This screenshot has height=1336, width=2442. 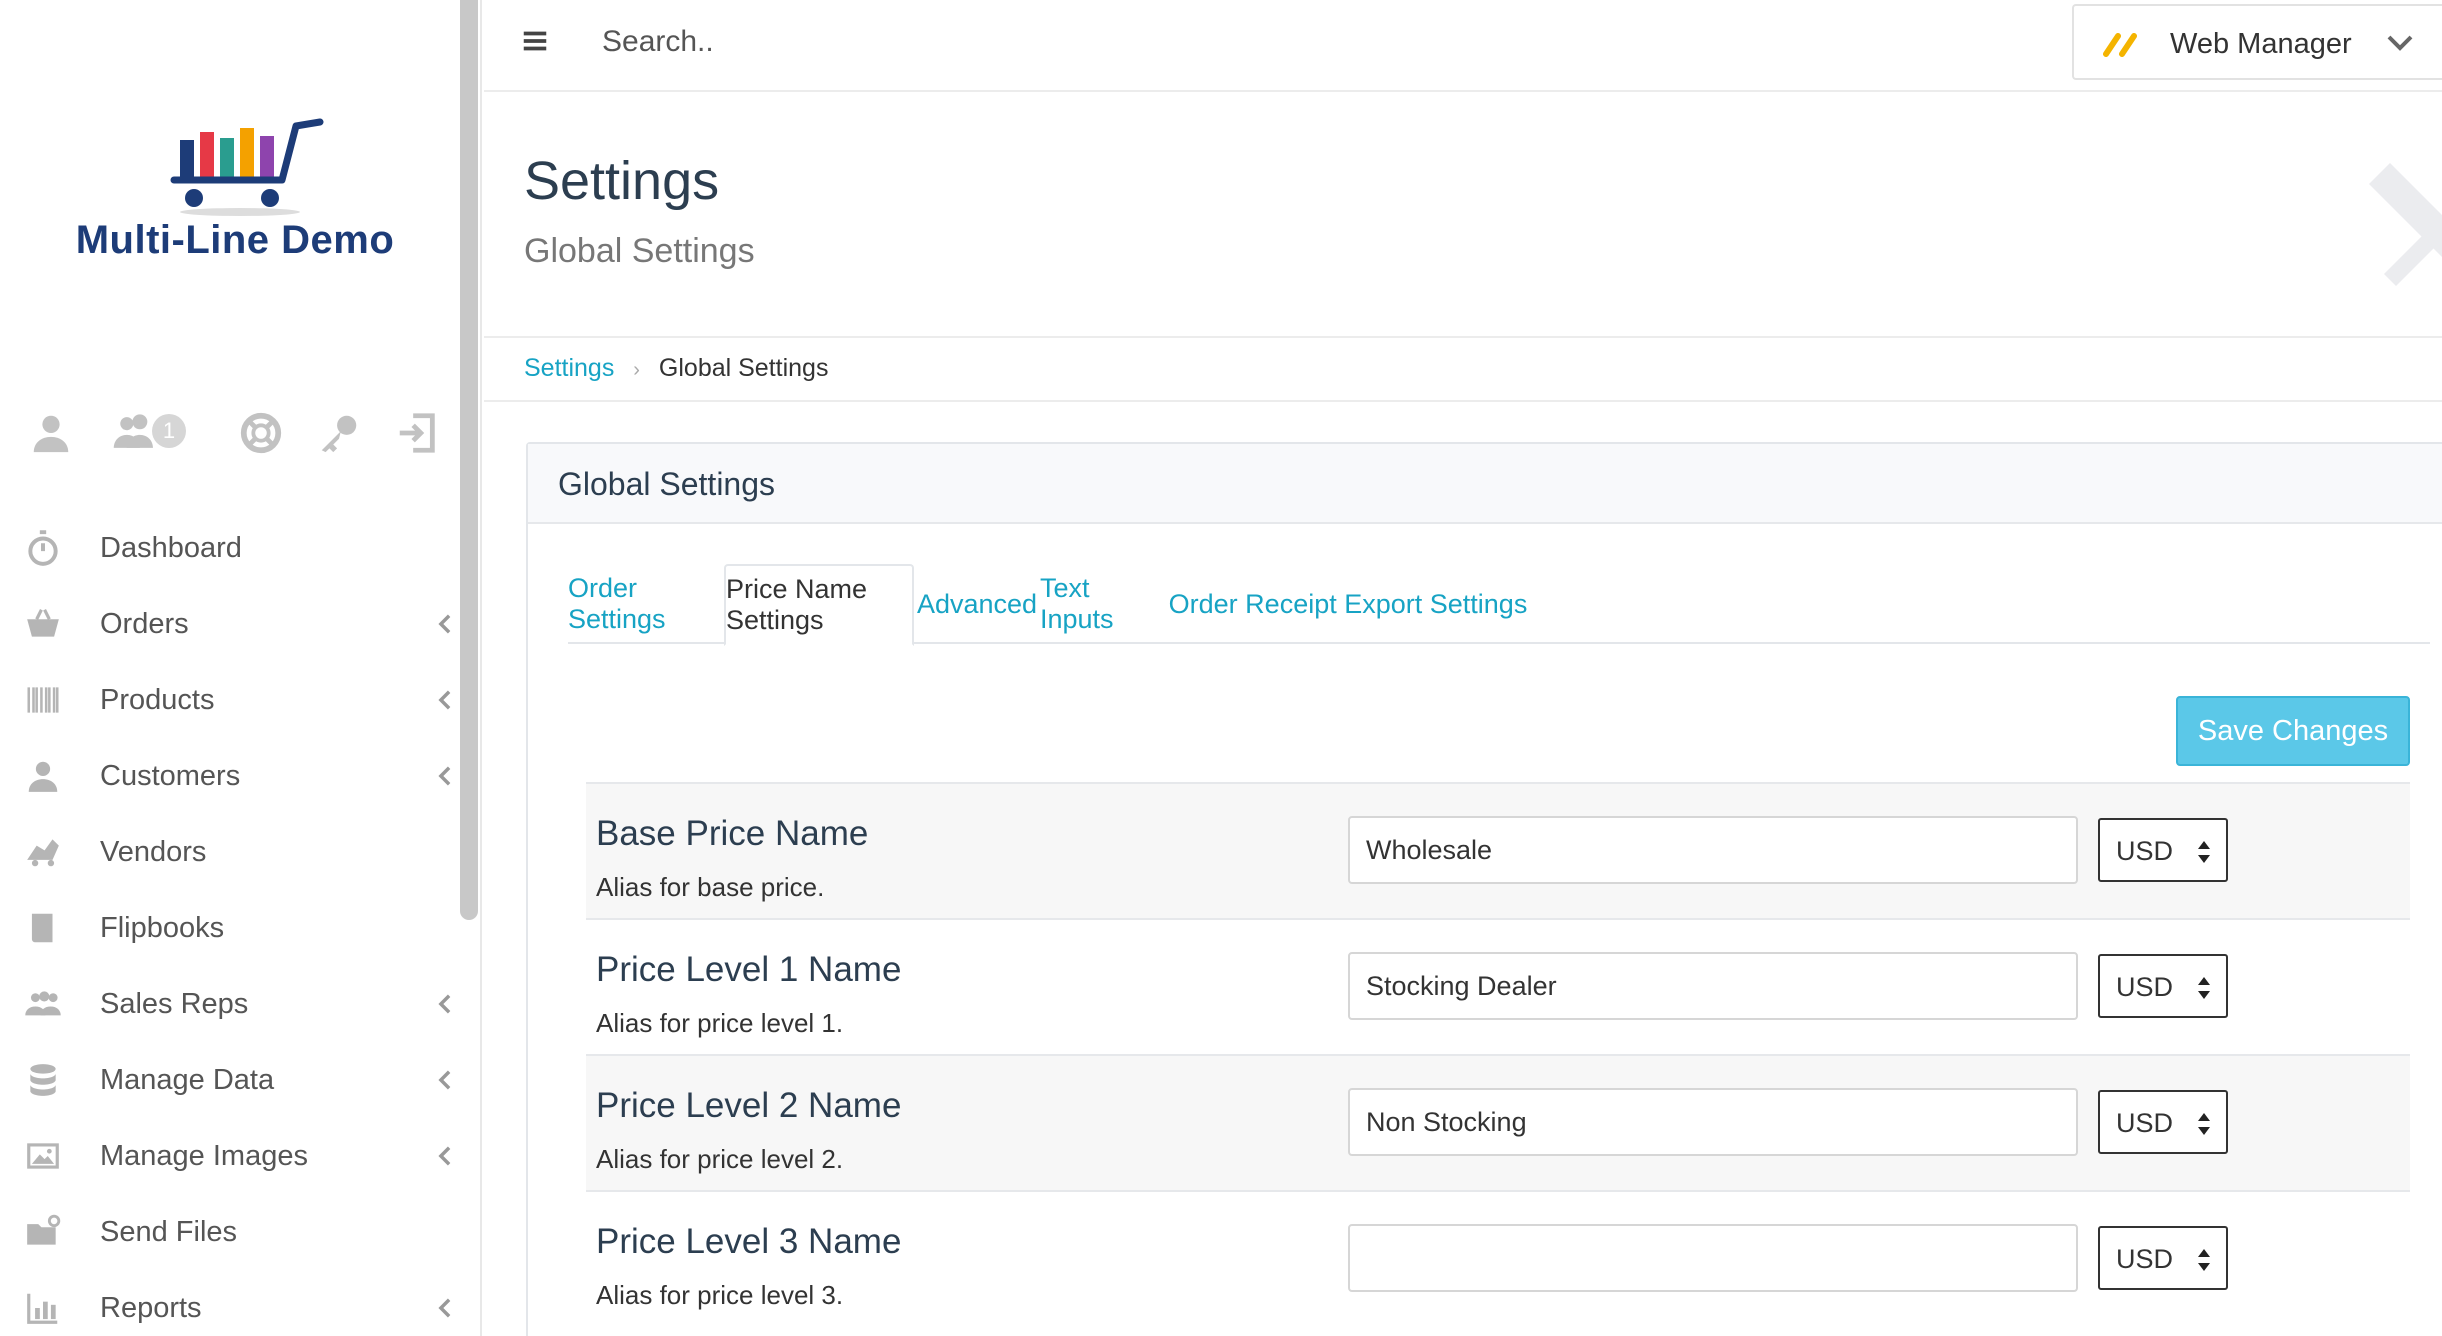 I want to click on breadcrumb-current: Global Settings, so click(x=743, y=368).